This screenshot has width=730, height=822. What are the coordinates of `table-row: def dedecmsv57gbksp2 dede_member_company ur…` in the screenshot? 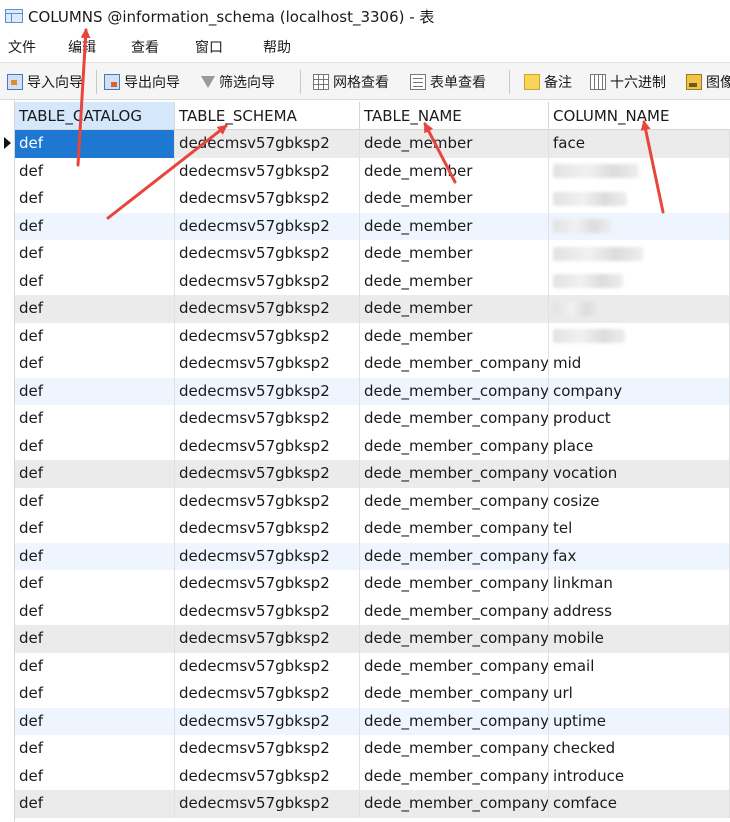 It's located at (372, 694).